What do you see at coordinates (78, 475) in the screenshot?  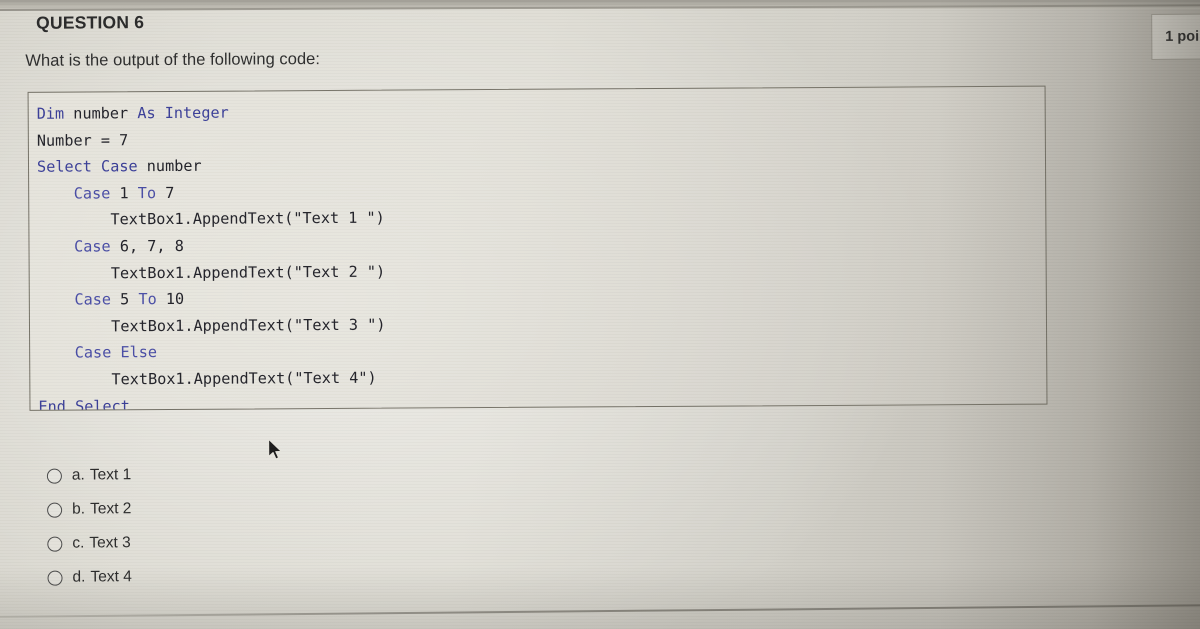 I see `option-letter: a.` at bounding box center [78, 475].